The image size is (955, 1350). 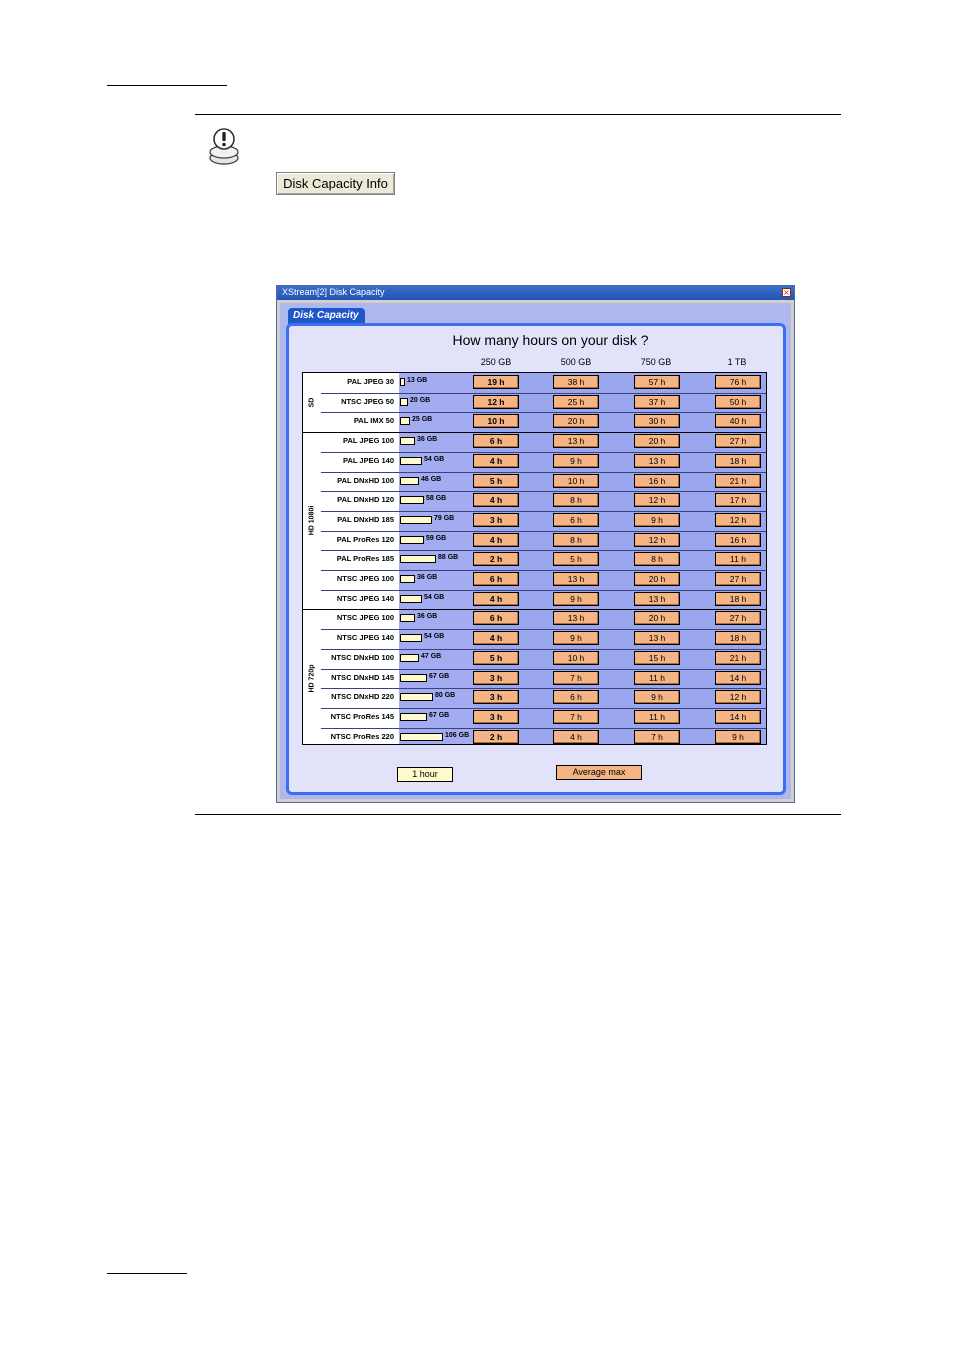 What do you see at coordinates (738, 657) in the screenshot?
I see `hours-cell: 21 h` at bounding box center [738, 657].